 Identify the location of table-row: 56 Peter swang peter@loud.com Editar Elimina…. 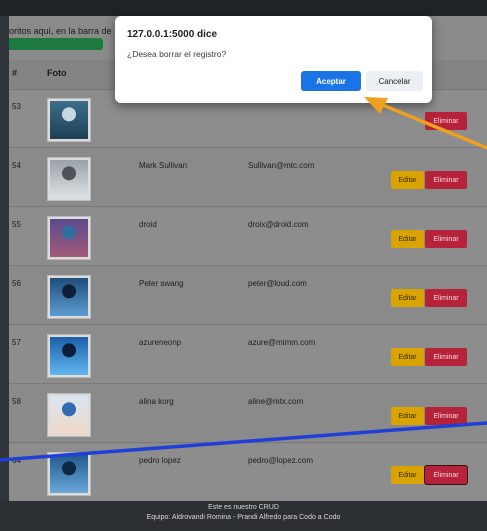
(248, 296).